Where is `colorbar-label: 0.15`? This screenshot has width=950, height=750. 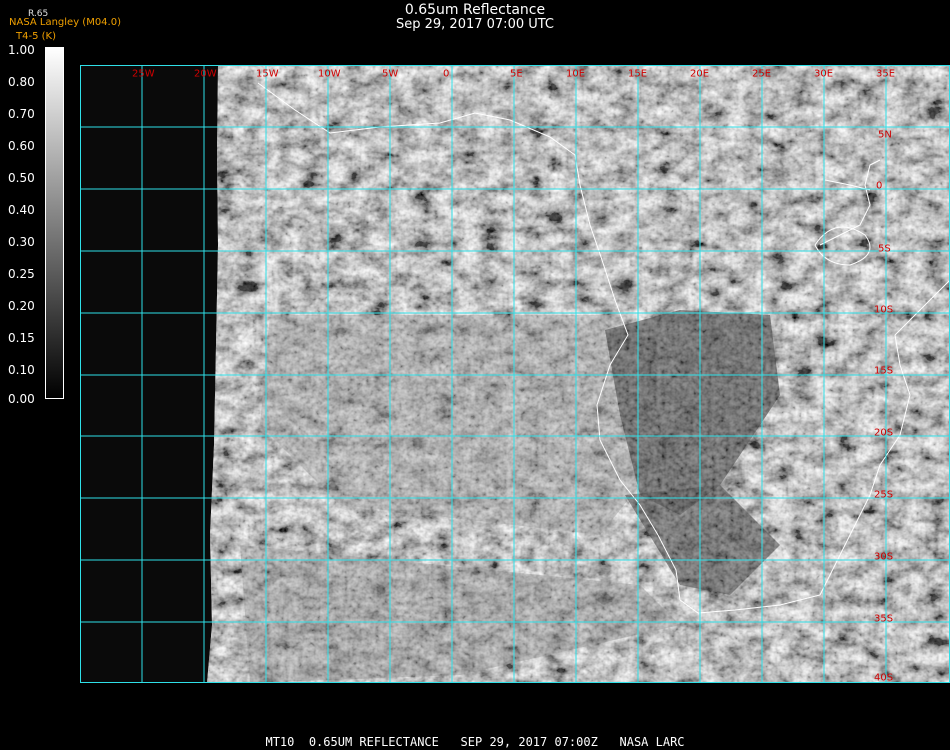
colorbar-label: 0.15 is located at coordinates (21, 338).